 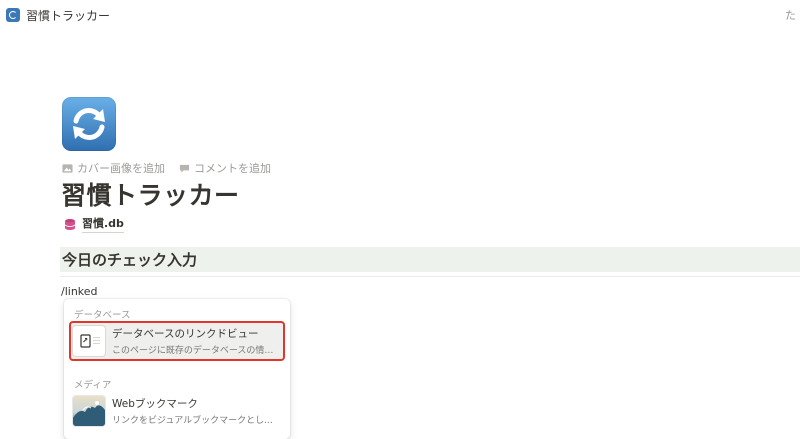 What do you see at coordinates (121, 168) in the screenshot?
I see `add-cover-label: カバー画像を追加` at bounding box center [121, 168].